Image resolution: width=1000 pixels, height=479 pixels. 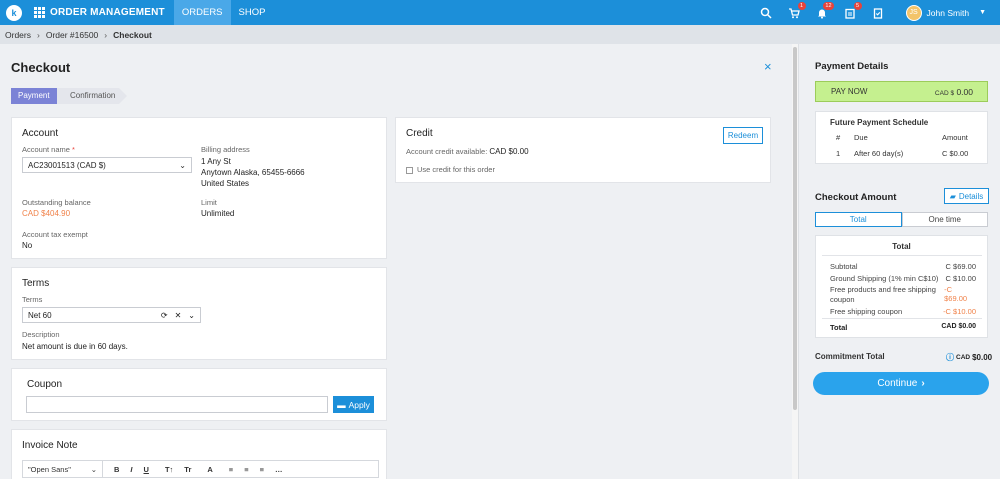 I want to click on underline-button: U, so click(x=146, y=469).